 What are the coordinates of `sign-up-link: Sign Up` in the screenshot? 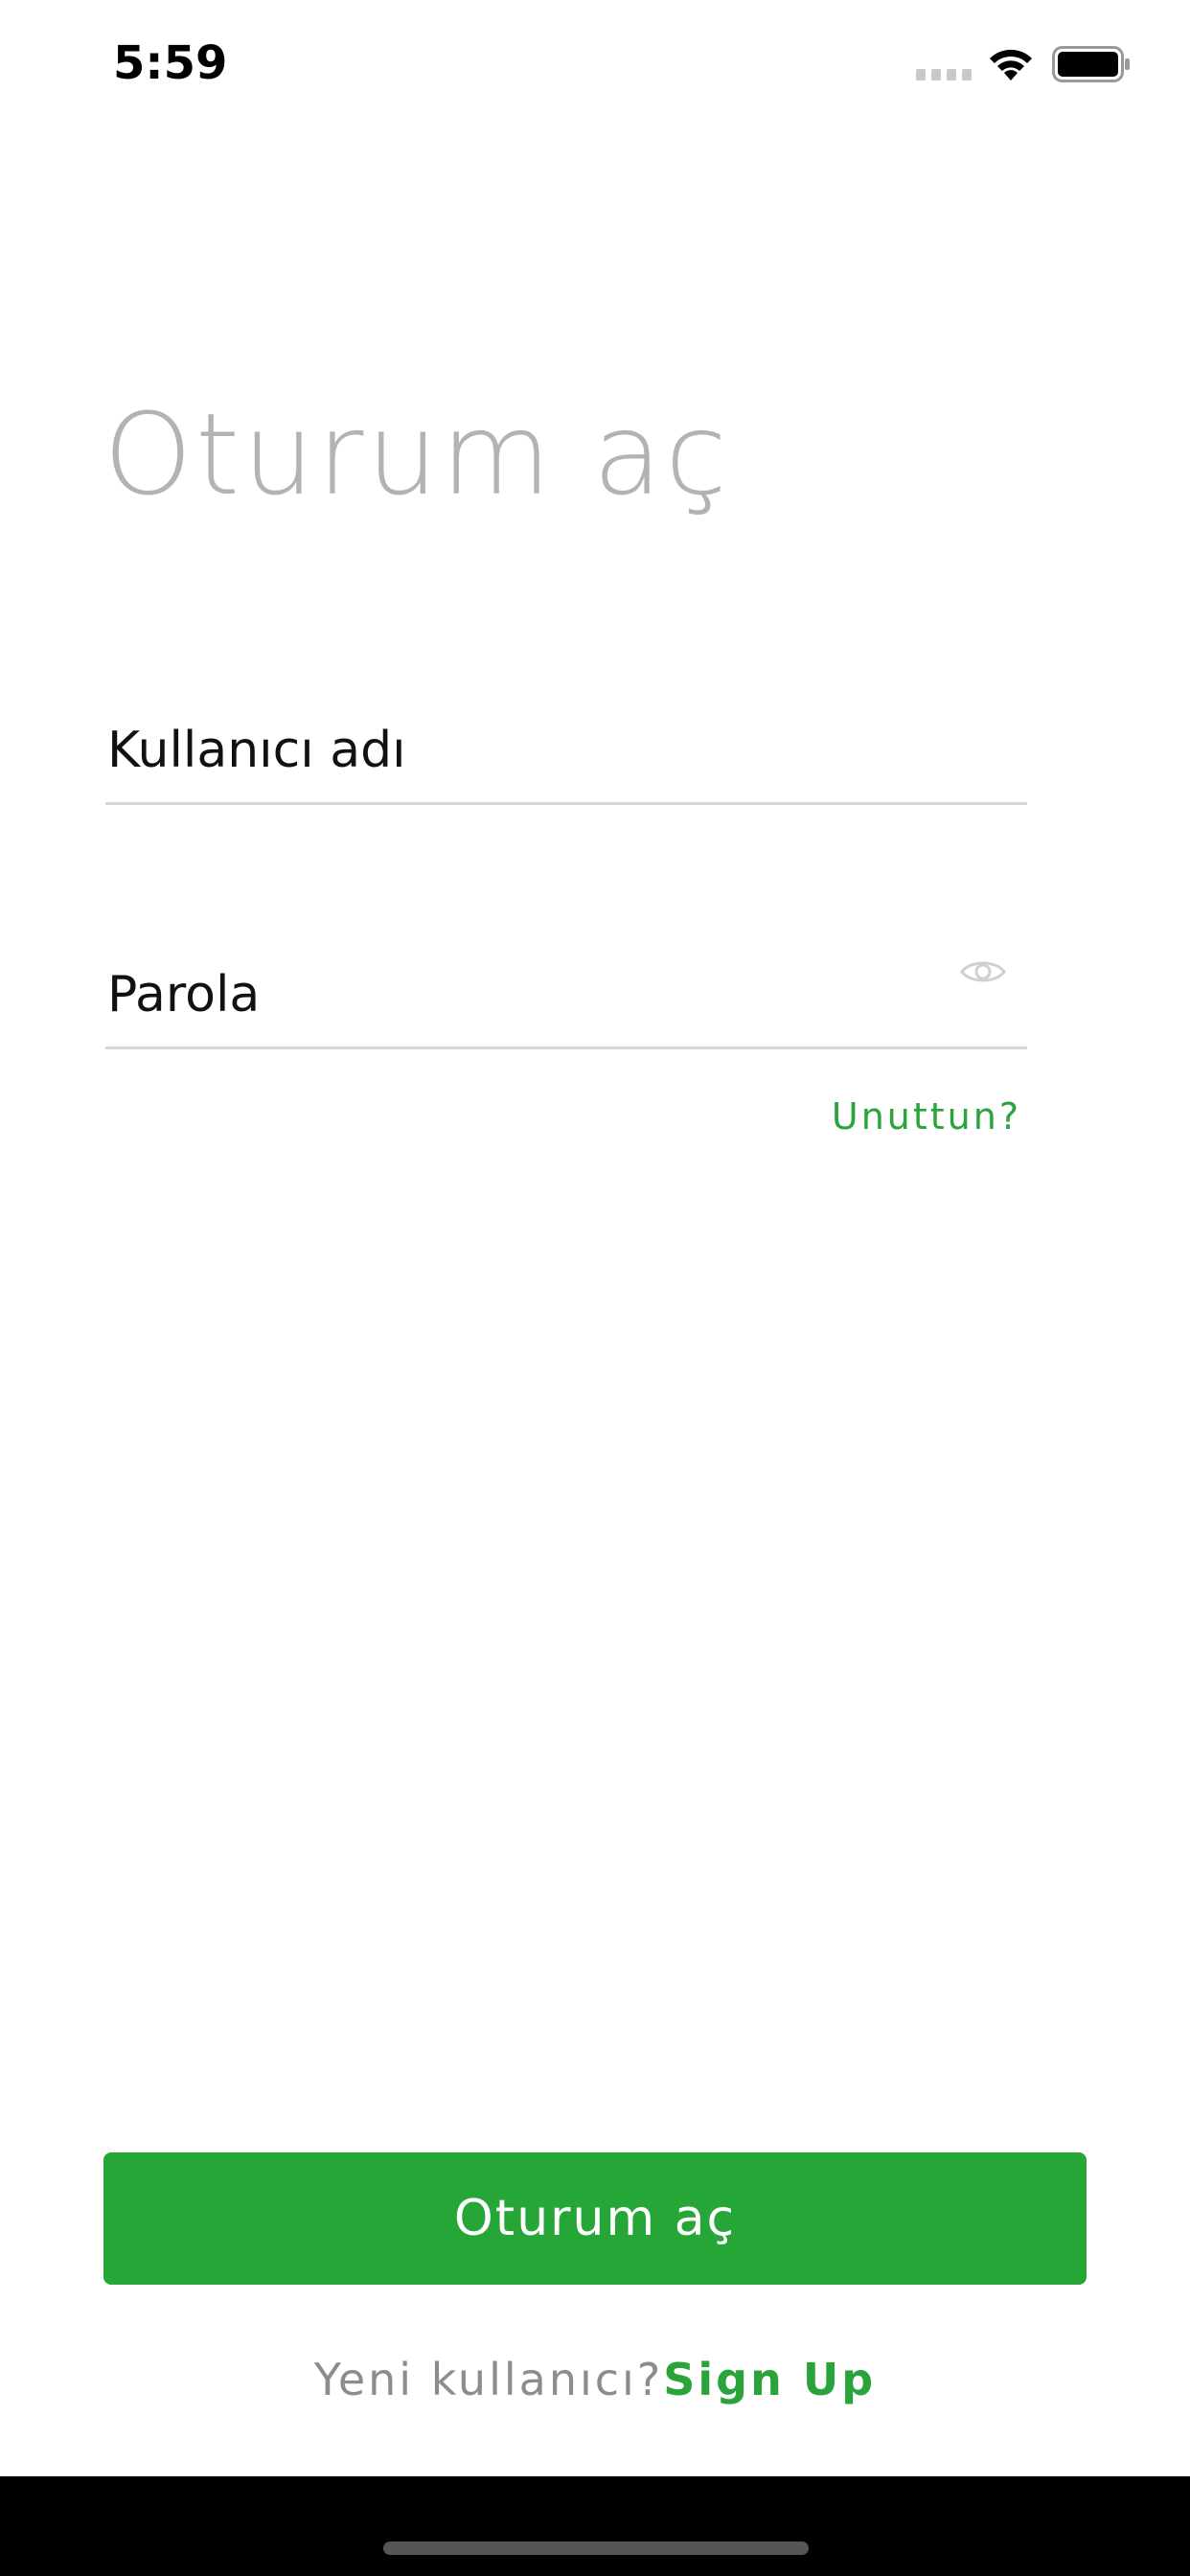 It's located at (770, 2379).